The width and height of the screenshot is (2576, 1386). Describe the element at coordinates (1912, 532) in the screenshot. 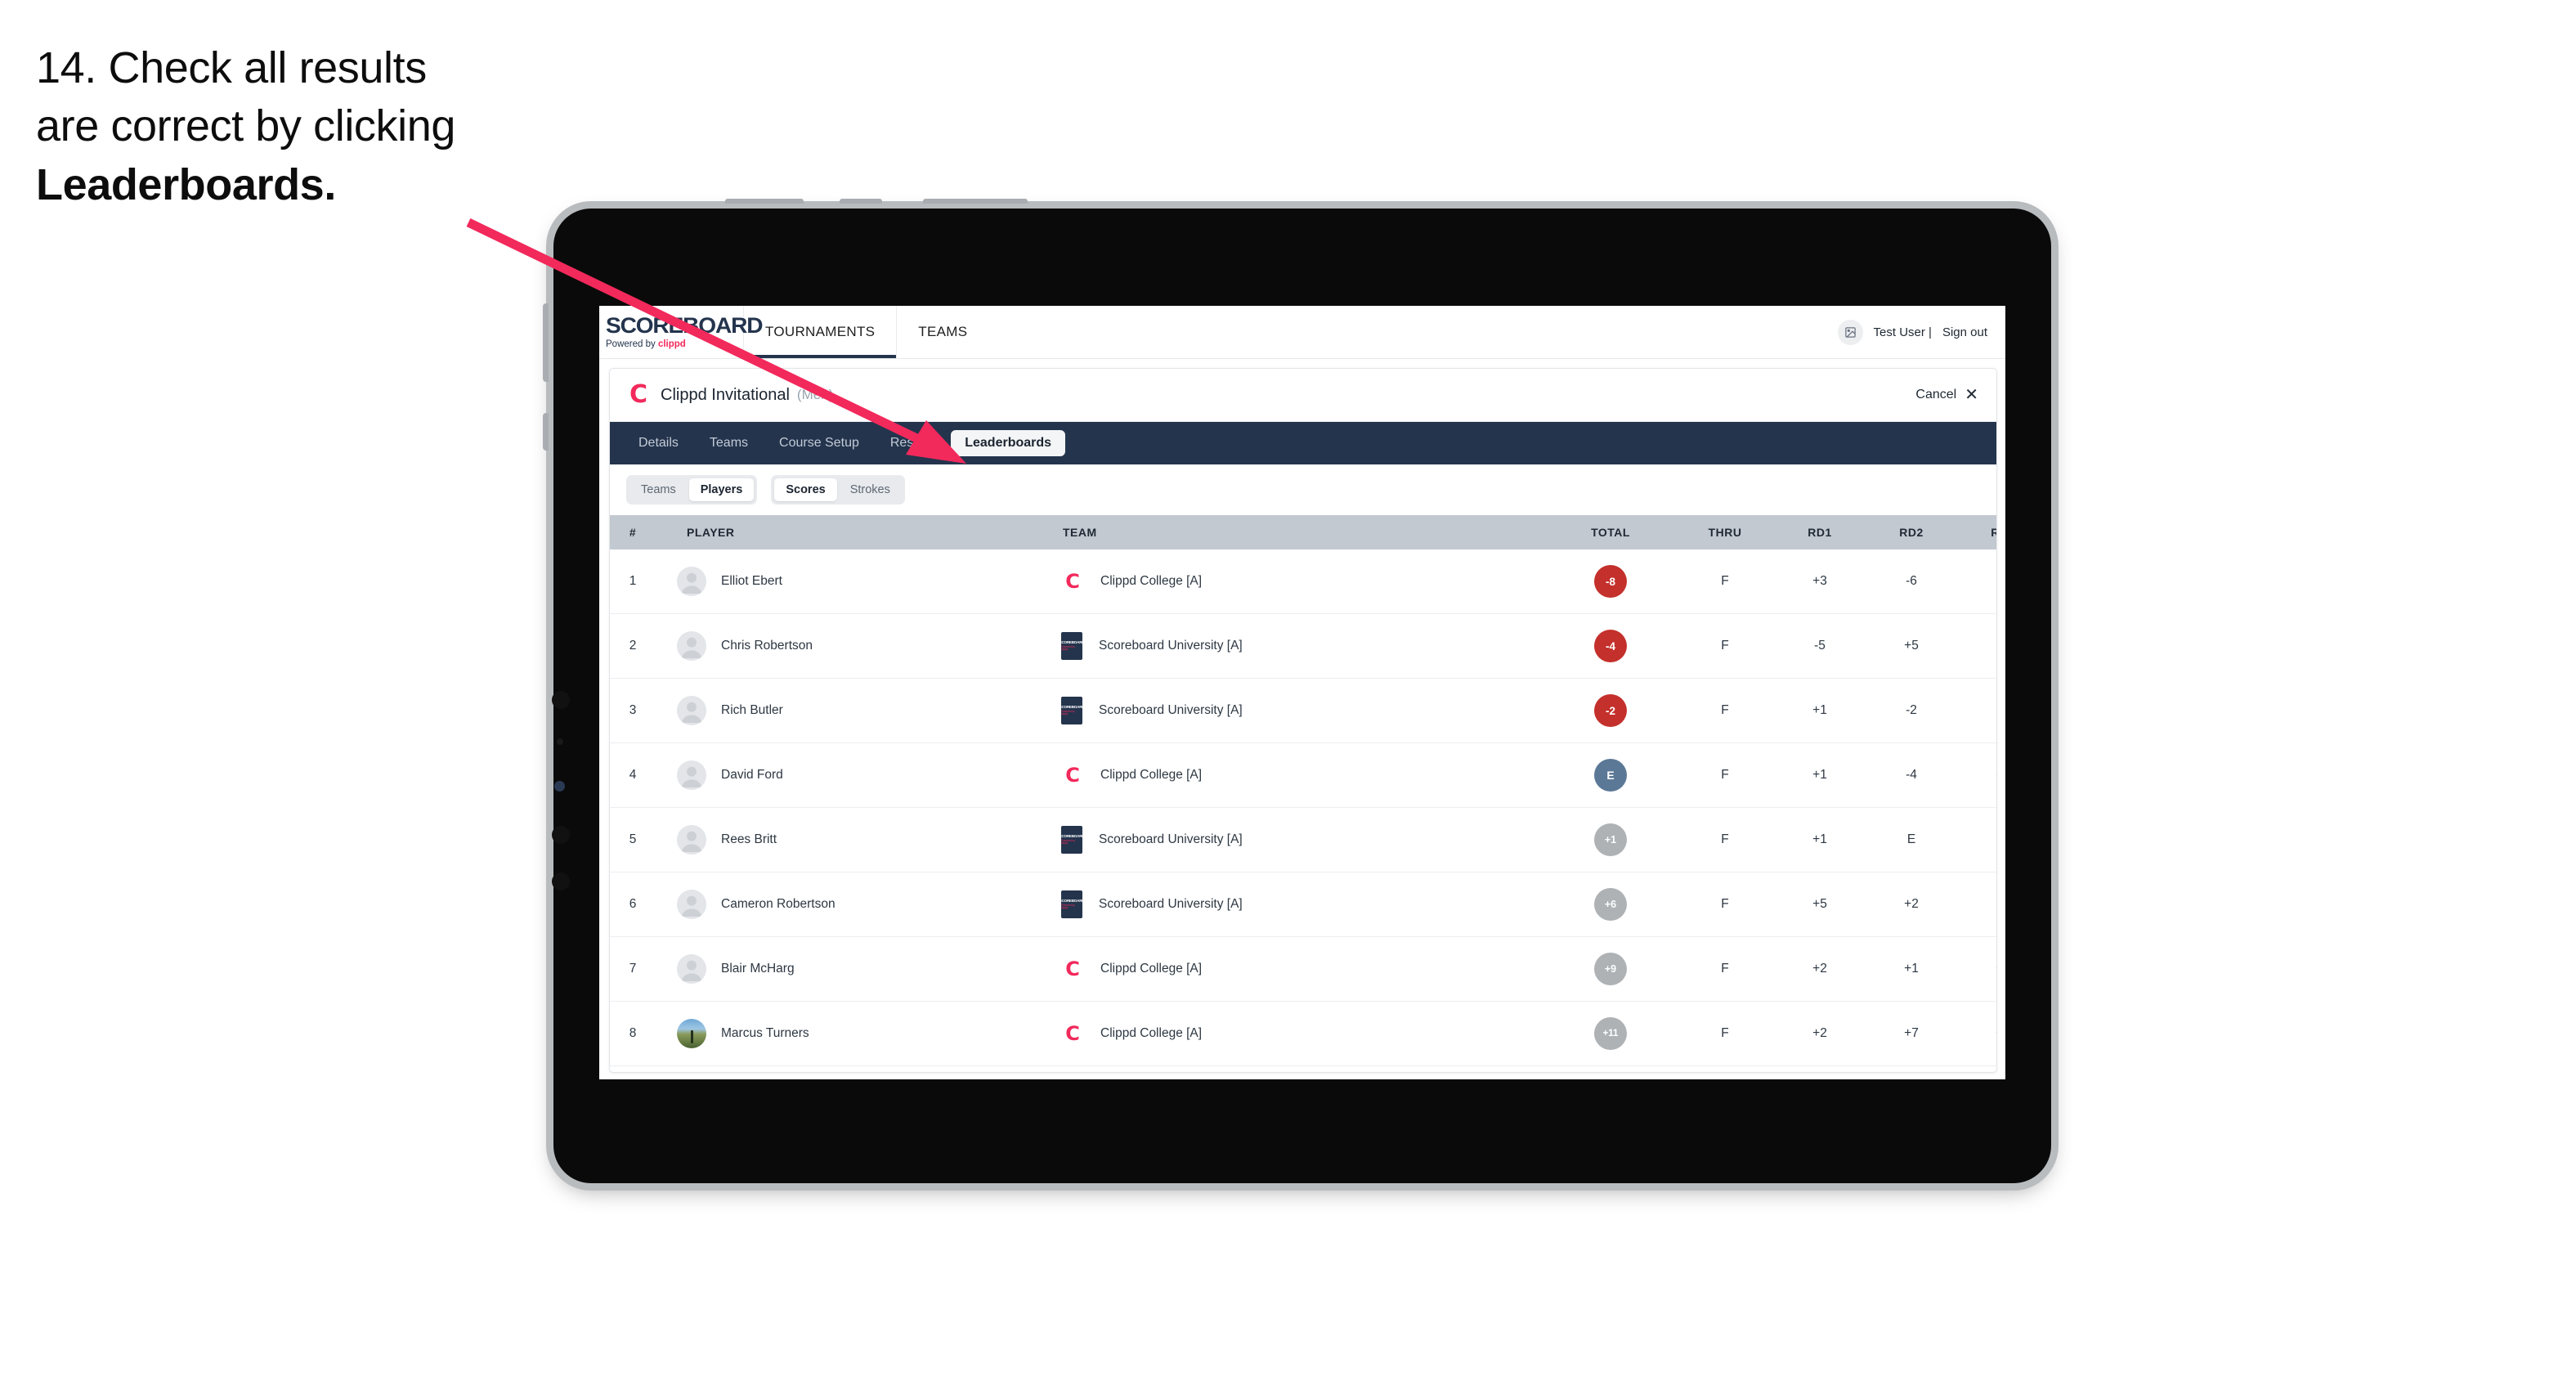

I see `column-header-rd2: RD2` at that location.